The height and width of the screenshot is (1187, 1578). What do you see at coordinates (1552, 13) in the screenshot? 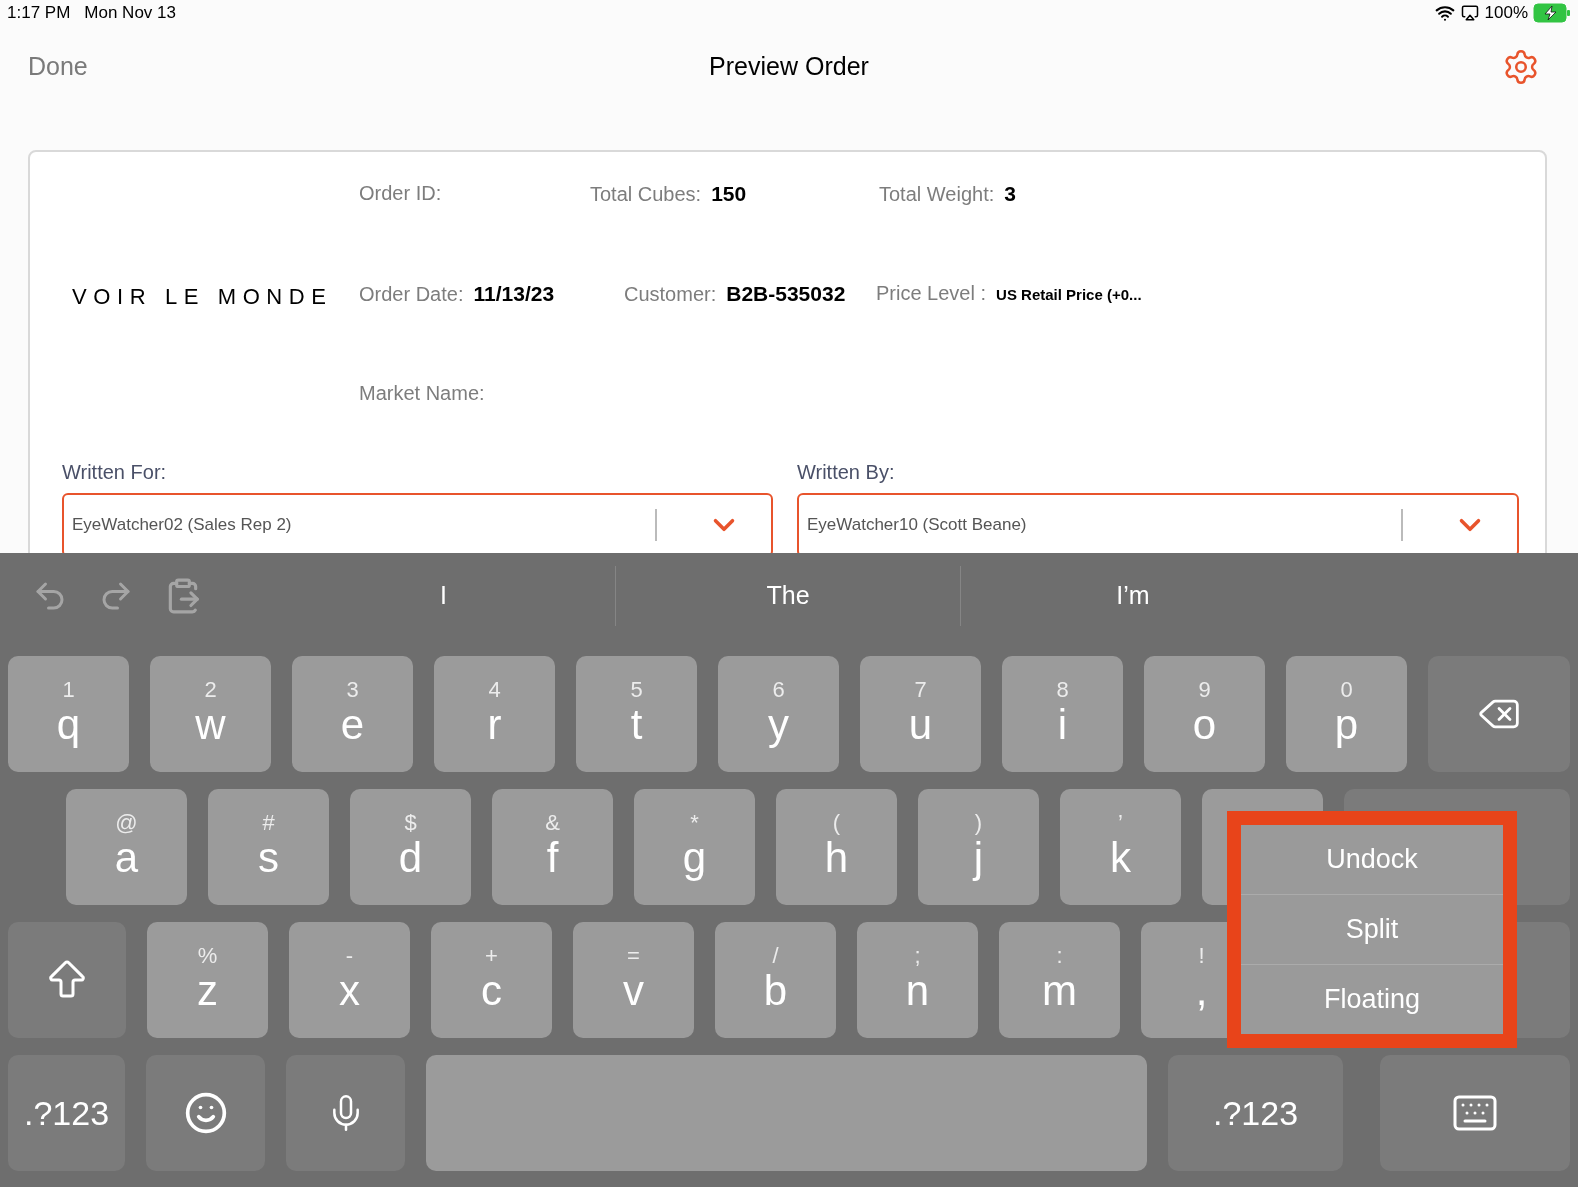
I see `battery-charging-icon` at bounding box center [1552, 13].